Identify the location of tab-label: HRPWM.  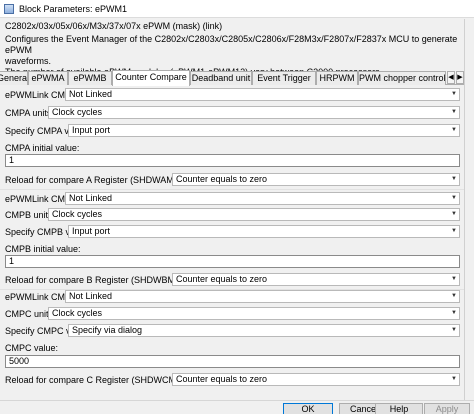
(337, 78).